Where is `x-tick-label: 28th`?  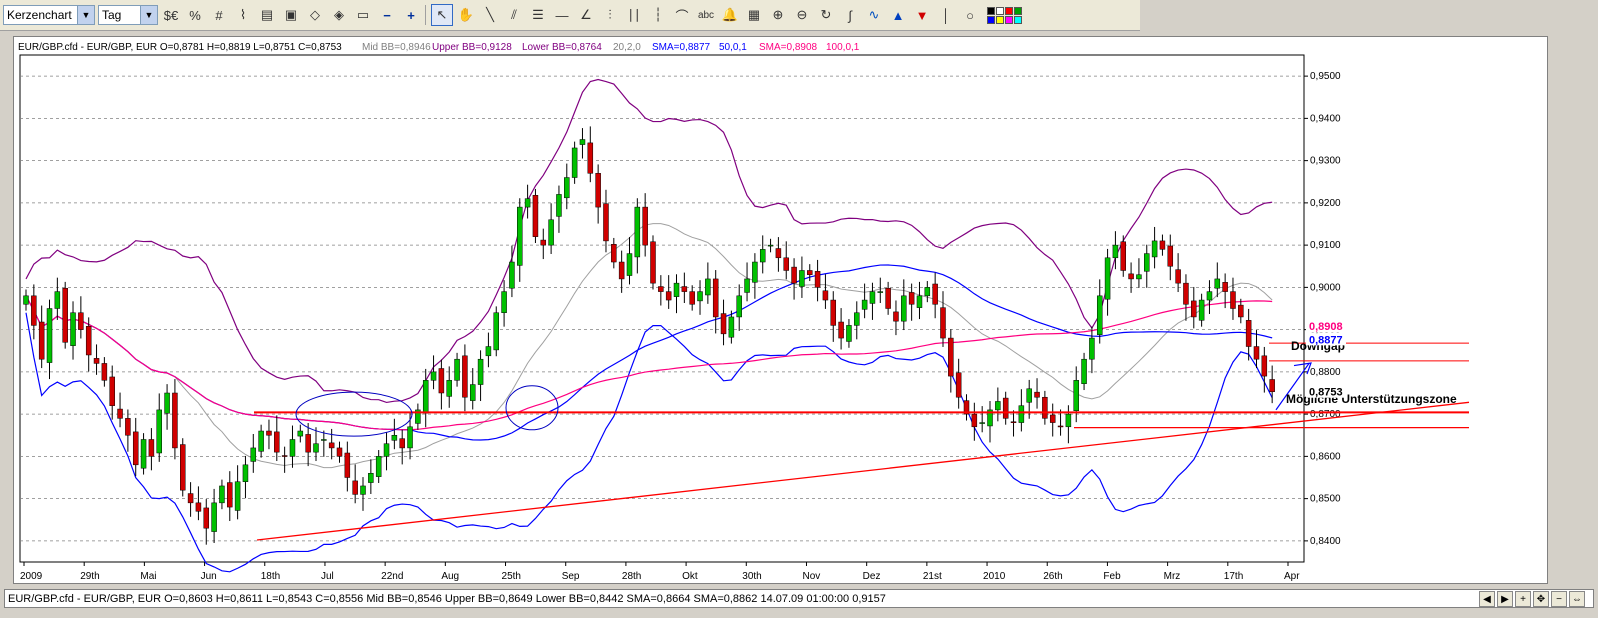
x-tick-label: 28th is located at coordinates (631, 576).